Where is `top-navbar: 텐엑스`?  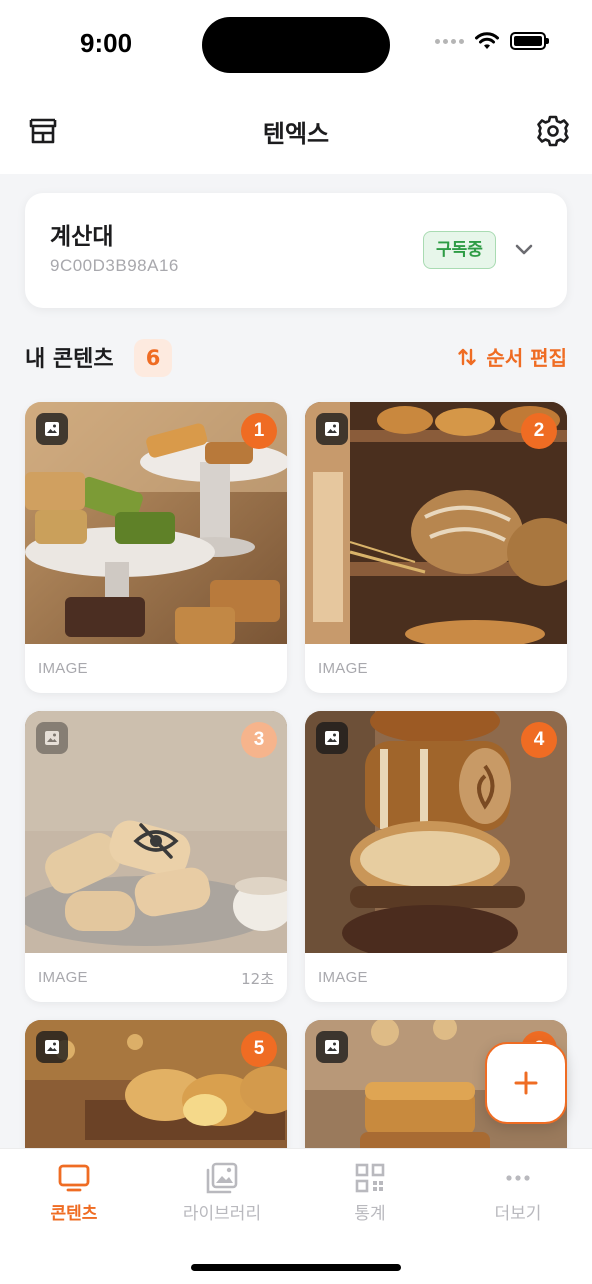
top-navbar: 텐엑스 is located at coordinates (296, 132).